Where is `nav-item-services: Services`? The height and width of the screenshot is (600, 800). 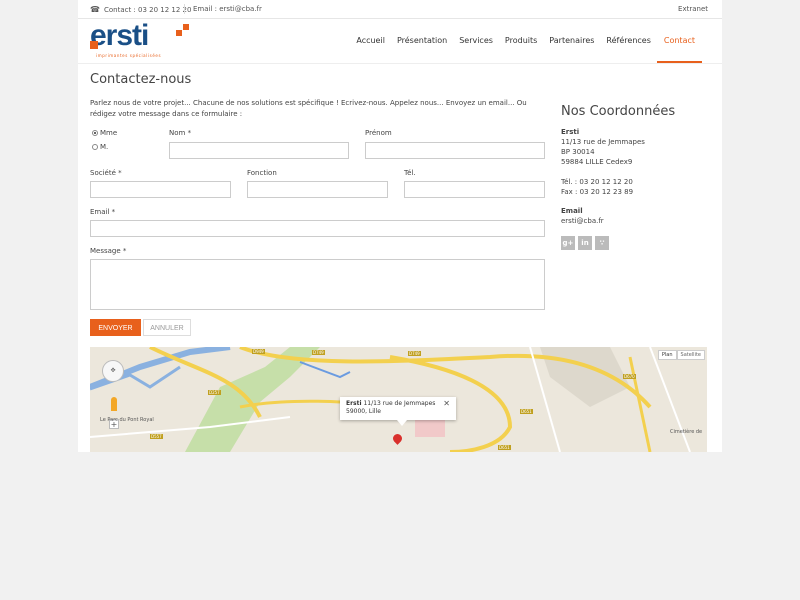 nav-item-services: Services is located at coordinates (476, 41).